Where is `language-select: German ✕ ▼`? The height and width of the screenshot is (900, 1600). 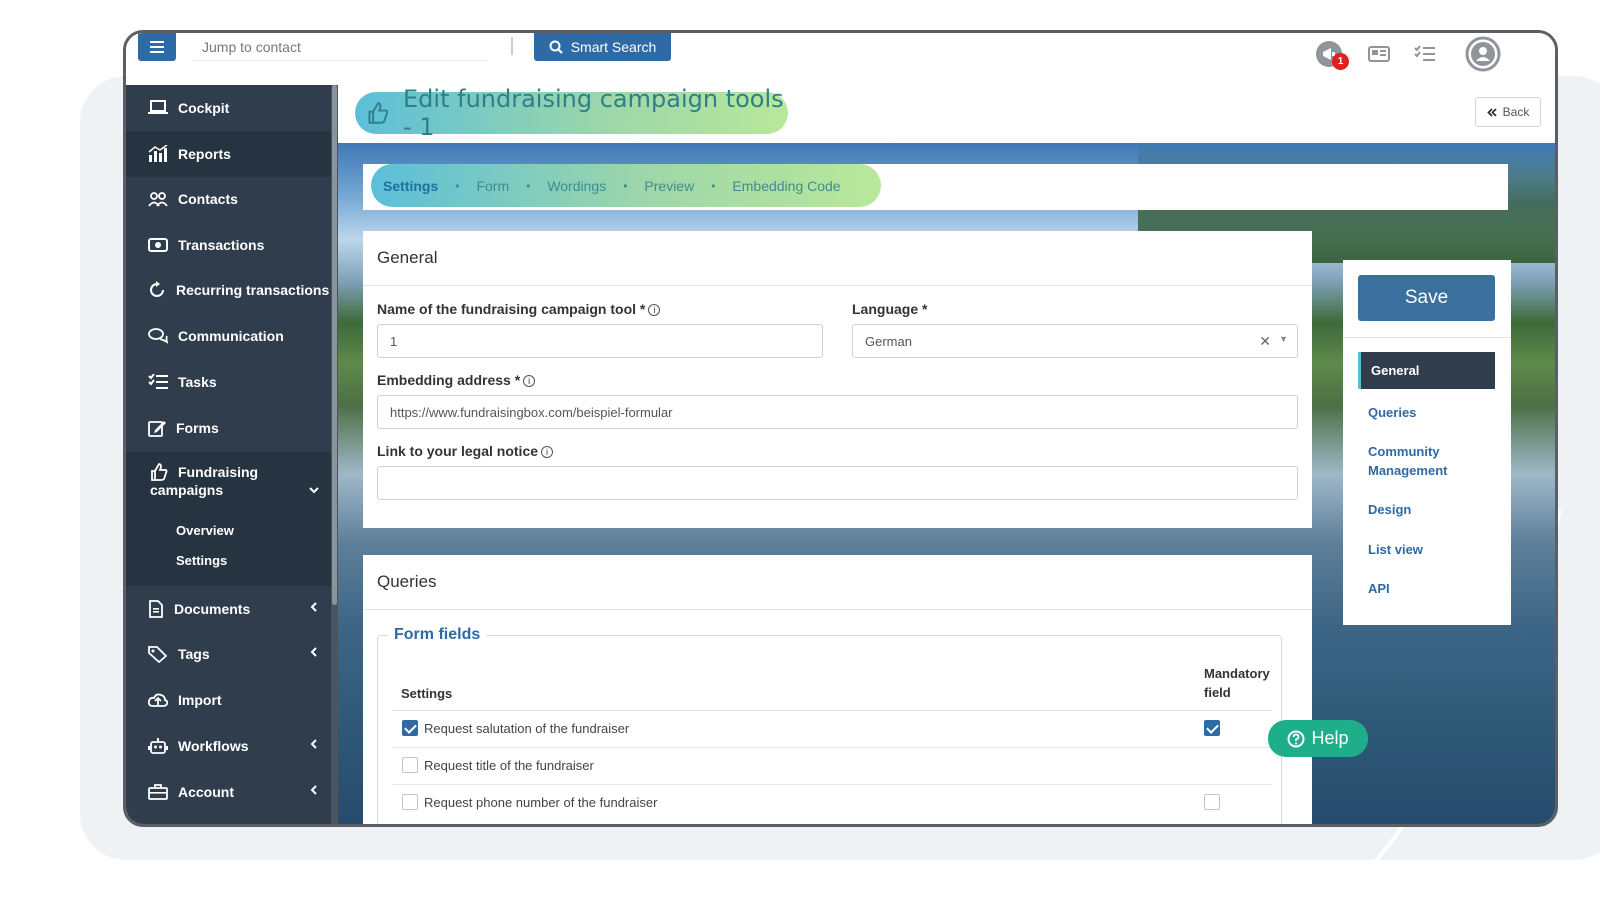
language-select: German ✕ ▼ is located at coordinates (1075, 341).